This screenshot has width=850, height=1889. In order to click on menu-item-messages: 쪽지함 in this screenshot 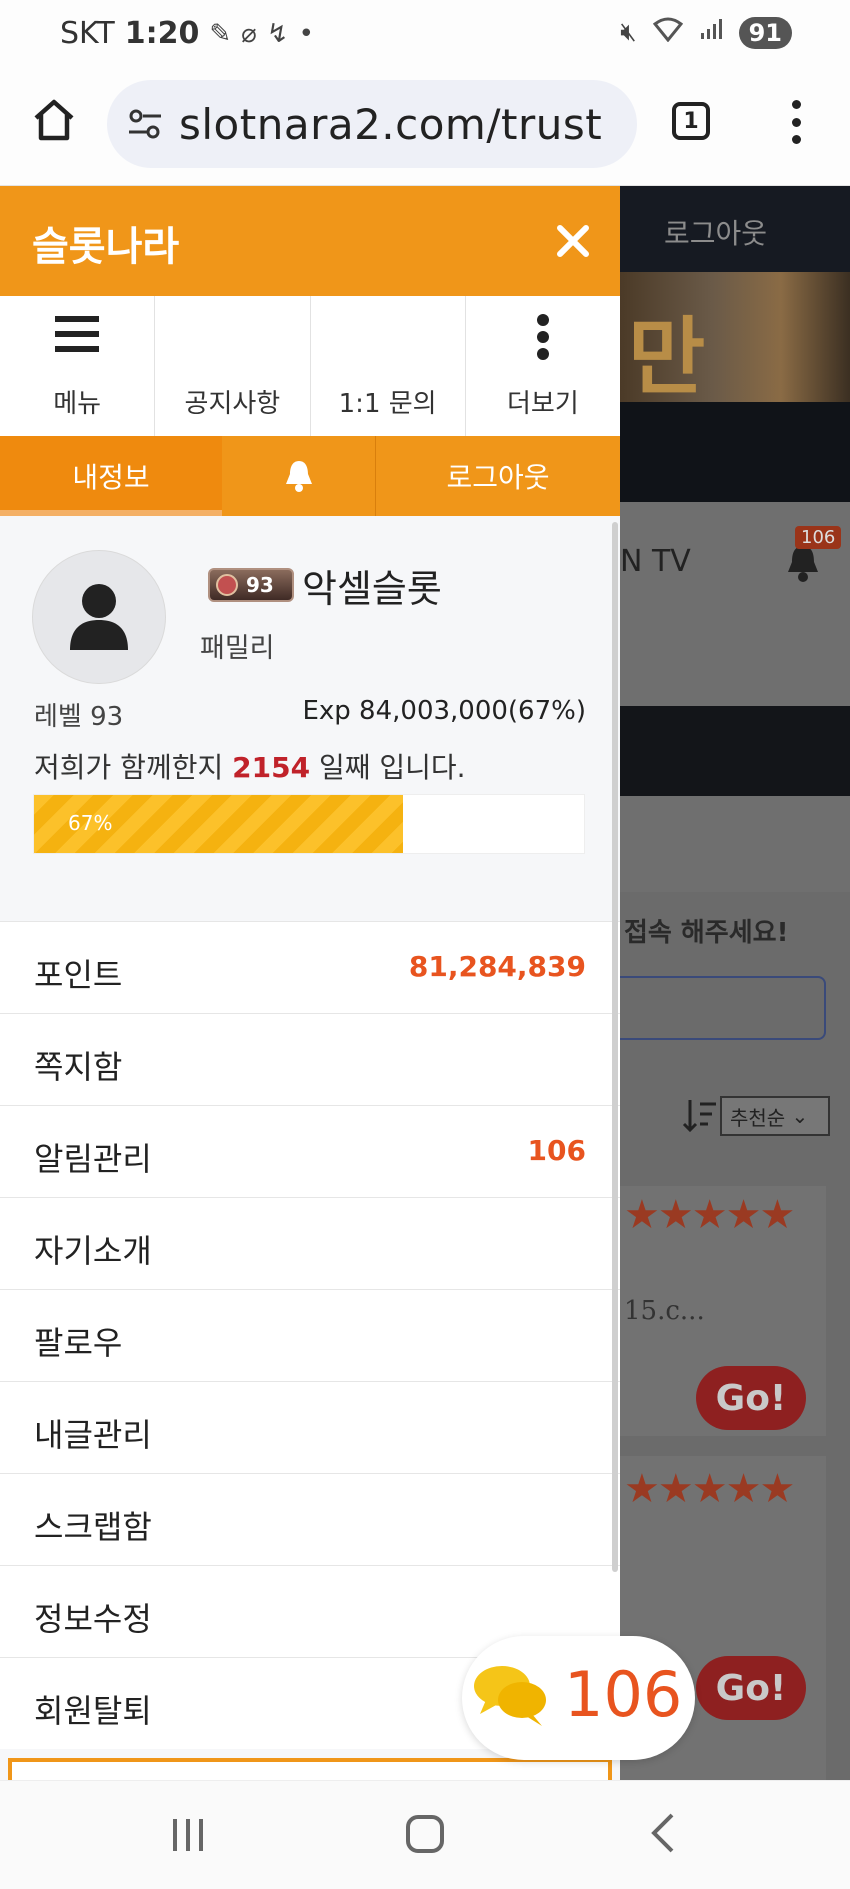, I will do `click(310, 1059)`.